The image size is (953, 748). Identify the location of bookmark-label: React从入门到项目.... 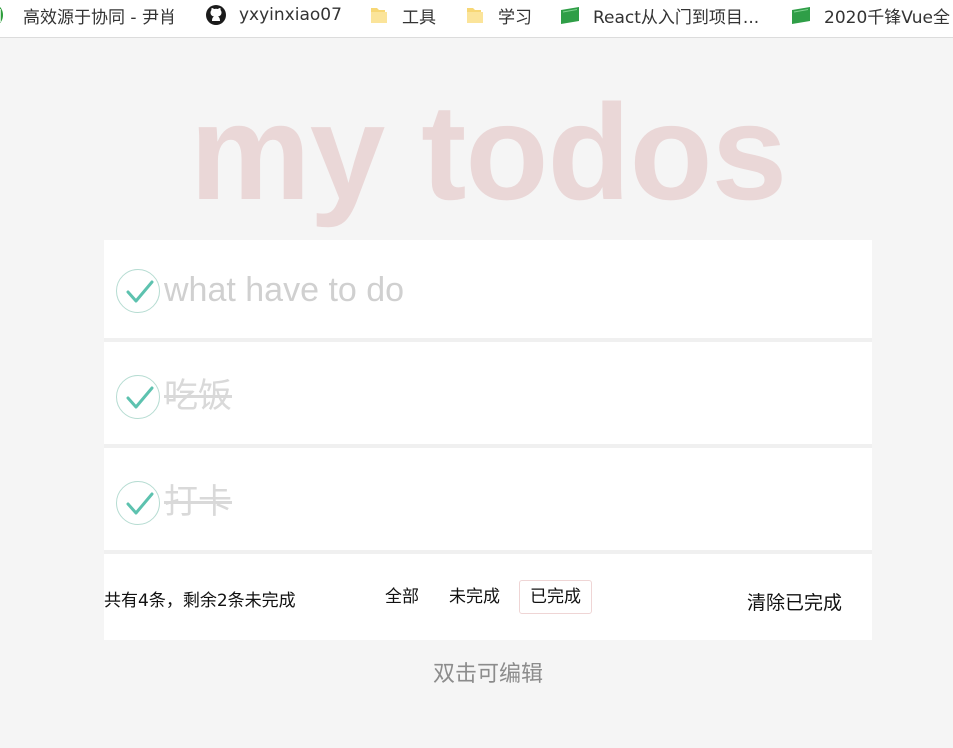
(676, 17).